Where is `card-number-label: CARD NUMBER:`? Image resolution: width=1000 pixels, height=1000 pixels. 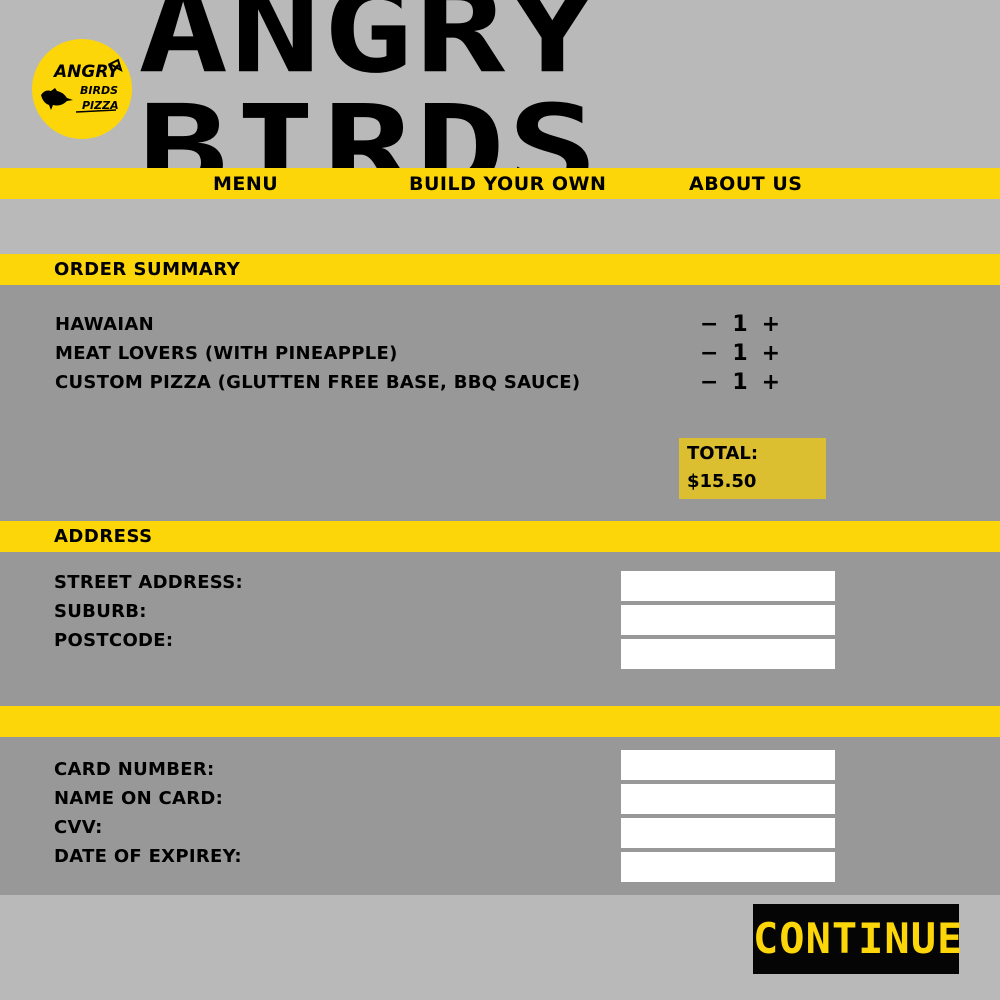
card-number-label: CARD NUMBER: is located at coordinates (134, 769).